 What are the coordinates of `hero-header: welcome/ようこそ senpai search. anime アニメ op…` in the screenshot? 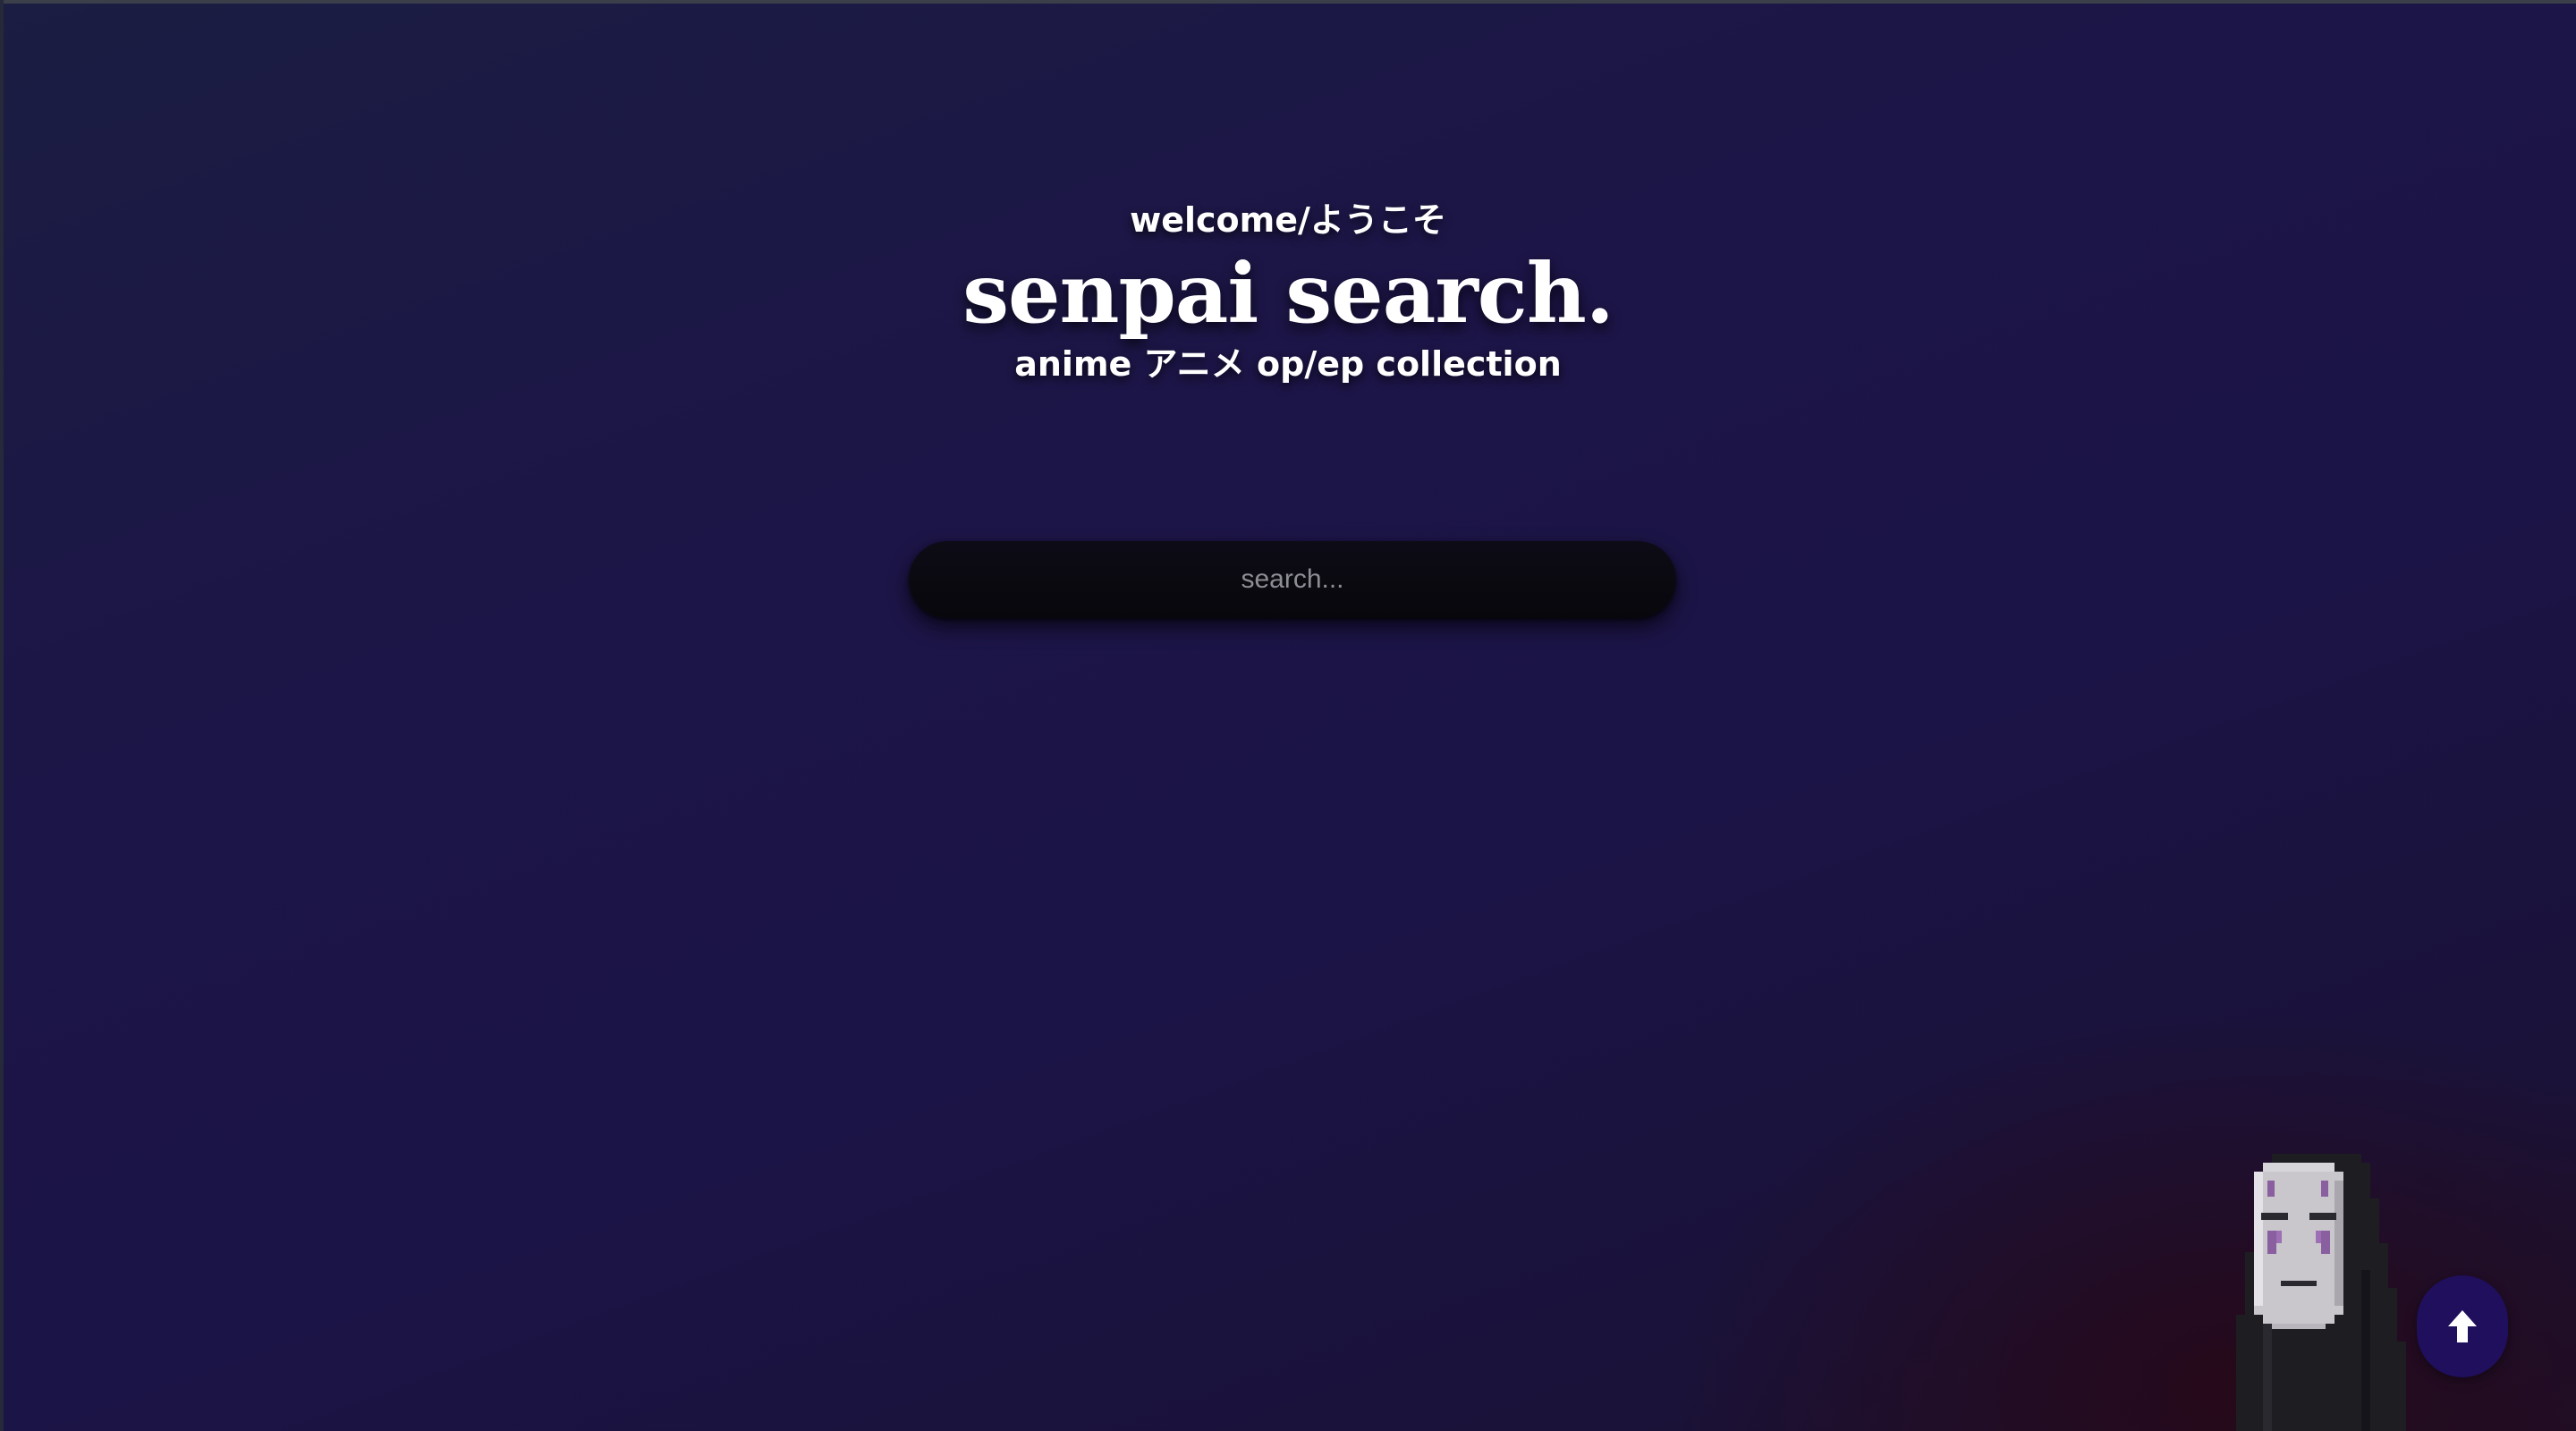 It's located at (1288, 292).